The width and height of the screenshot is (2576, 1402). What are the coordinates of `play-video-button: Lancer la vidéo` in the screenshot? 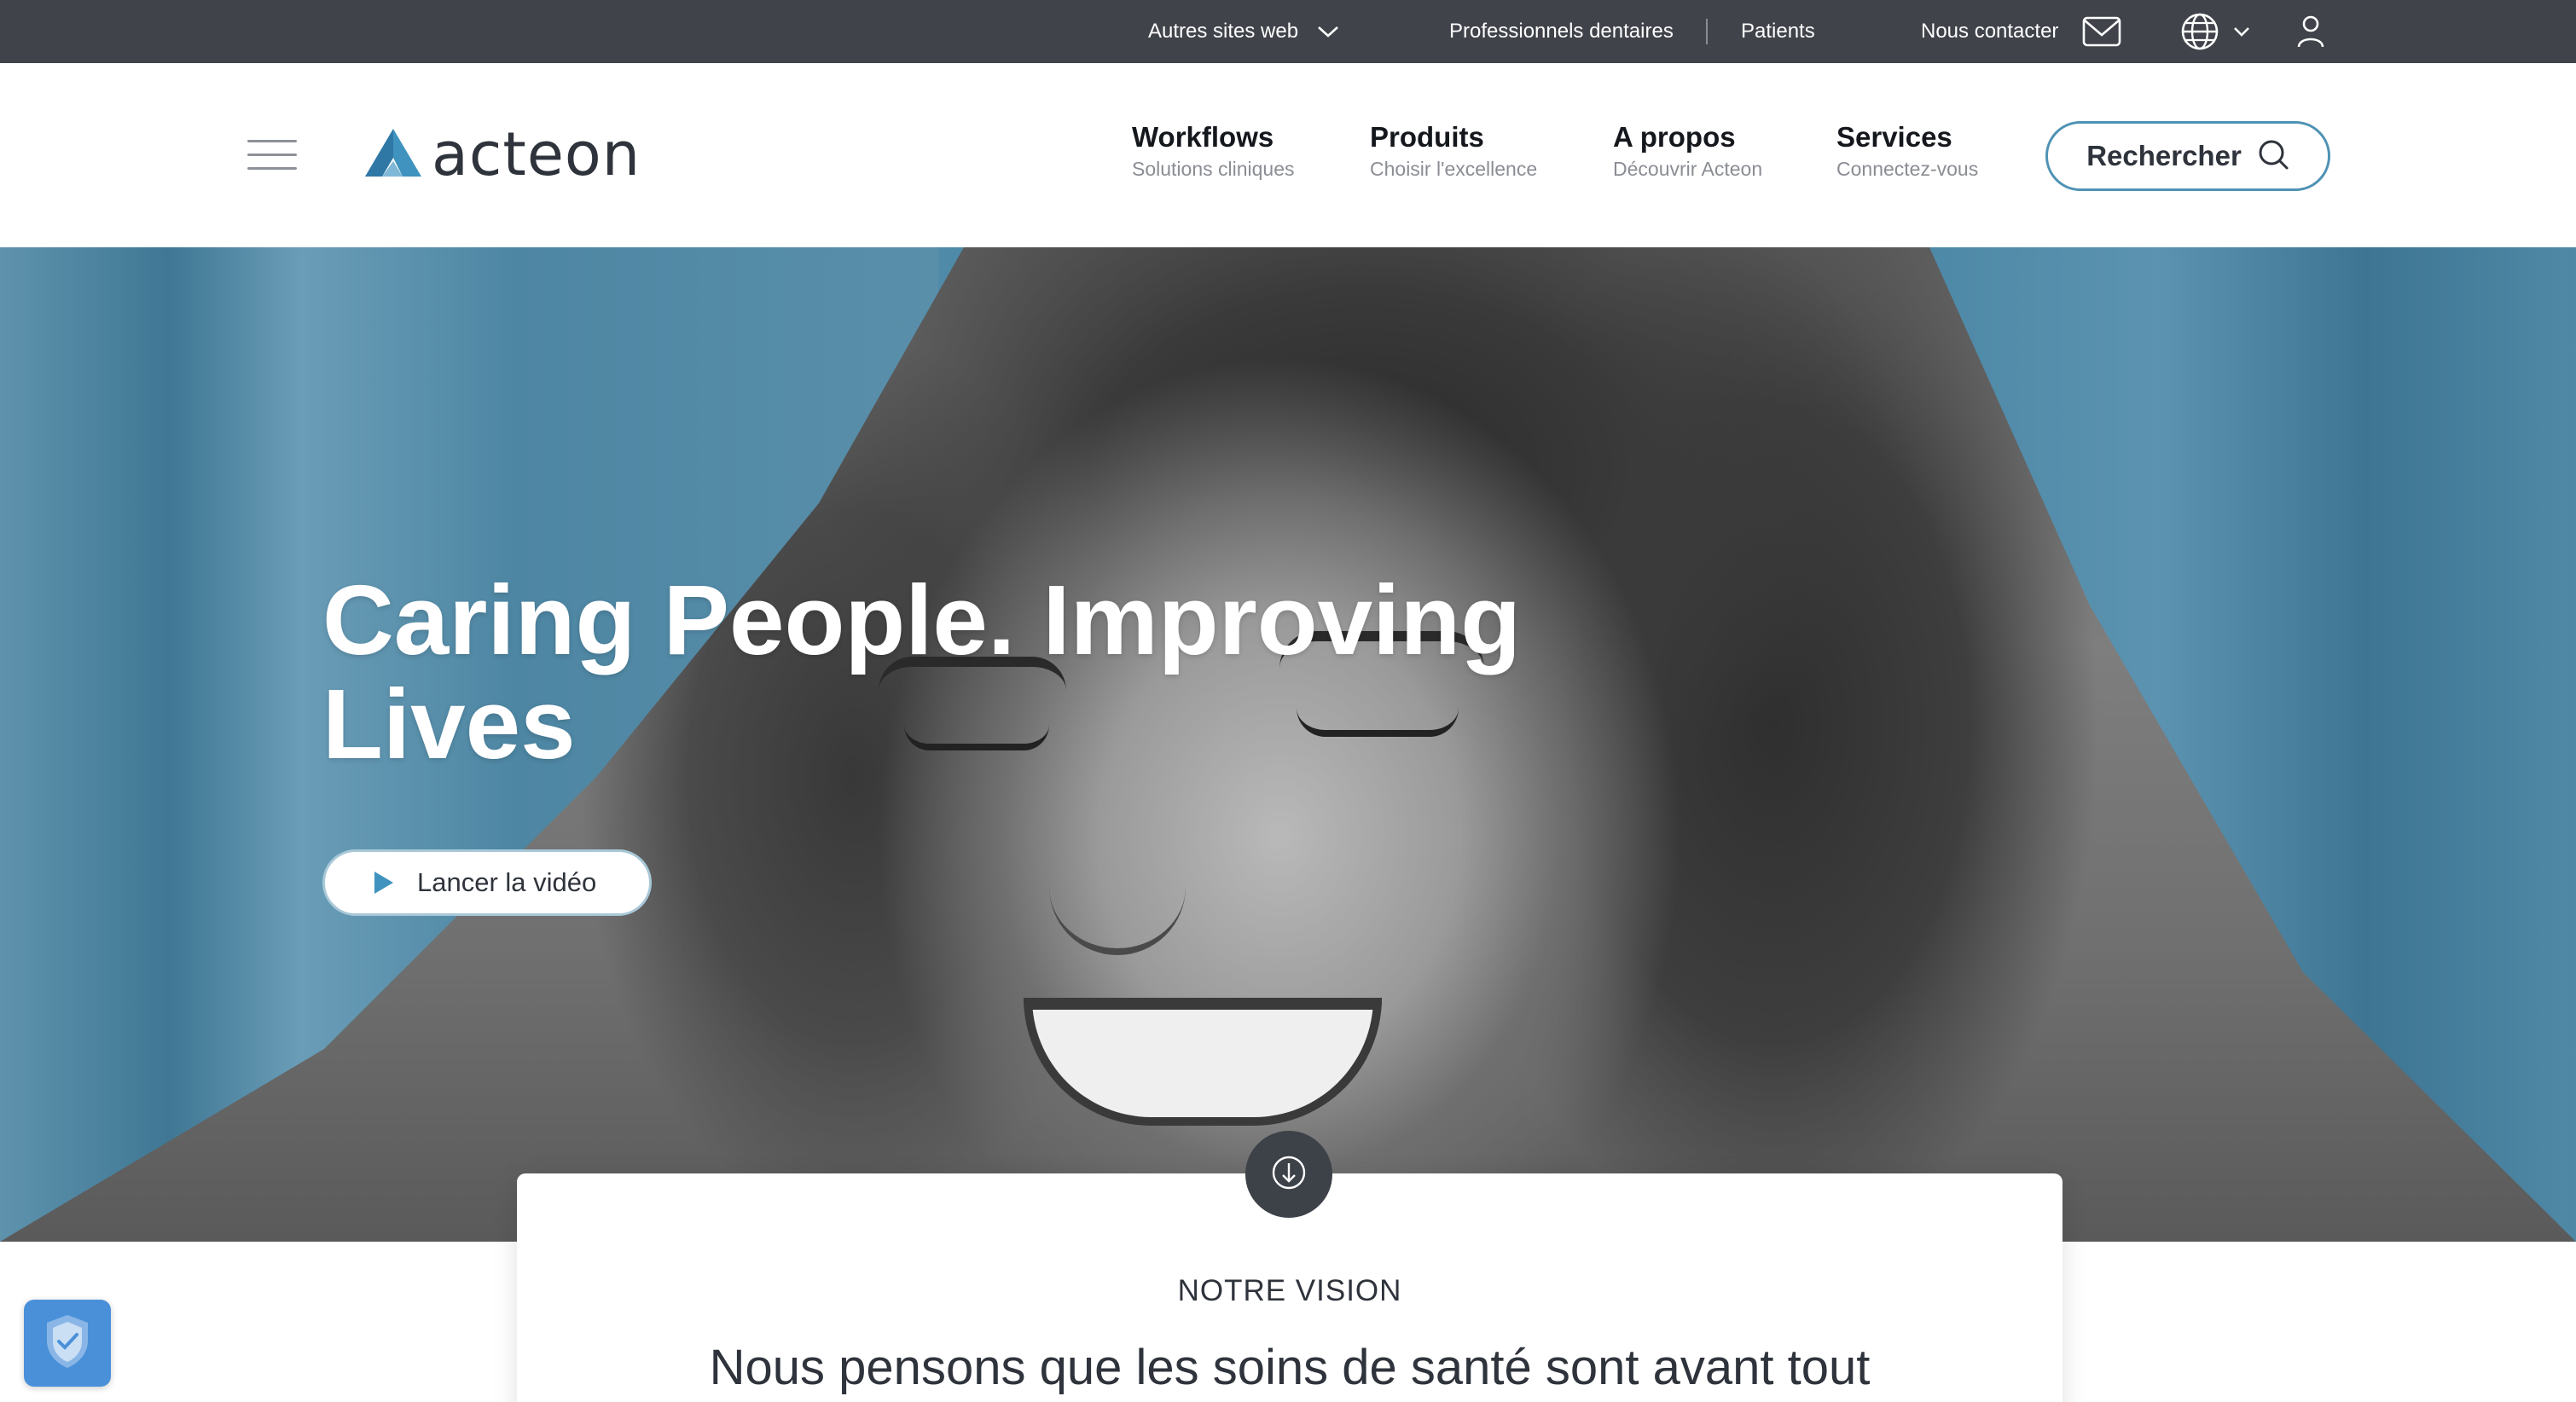 It's located at (487, 882).